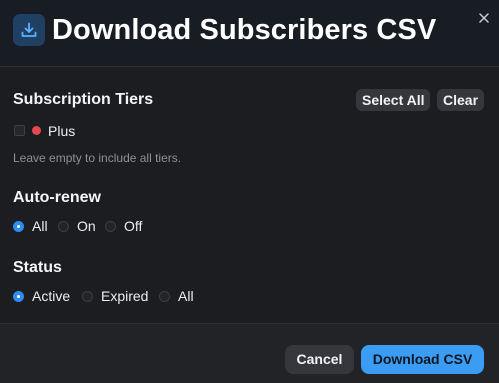  What do you see at coordinates (40, 226) in the screenshot?
I see `auto-renew-all-label: All` at bounding box center [40, 226].